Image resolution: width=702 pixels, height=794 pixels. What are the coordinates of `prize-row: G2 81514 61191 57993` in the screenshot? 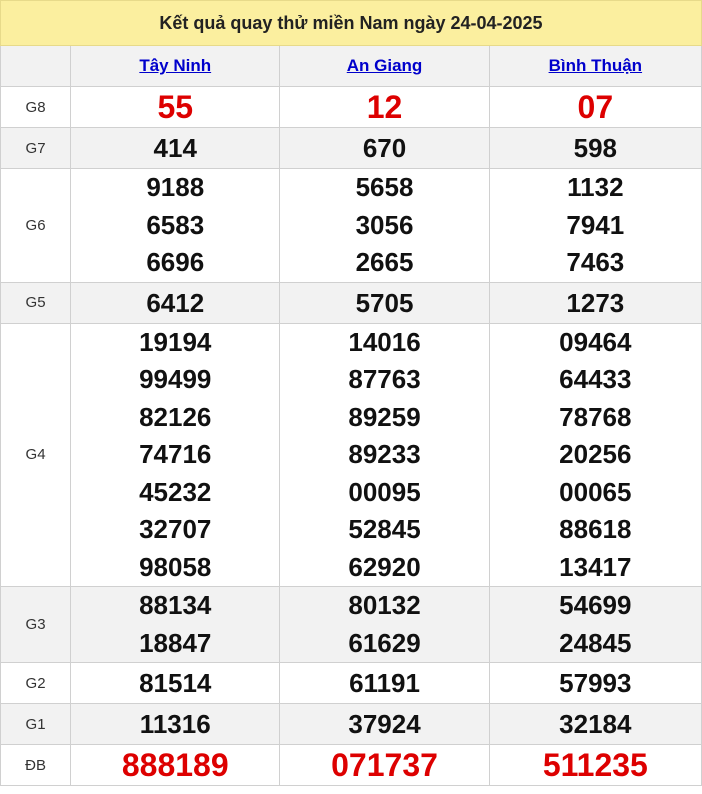 It's located at (351, 683).